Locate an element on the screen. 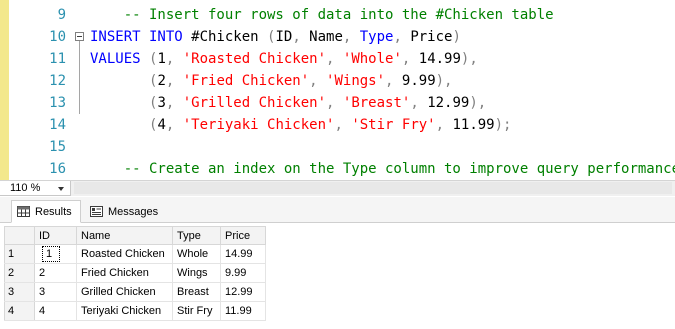  code-text: (3, 'Grilled Chicken', 'Breast', 12.99), is located at coordinates (288, 103).